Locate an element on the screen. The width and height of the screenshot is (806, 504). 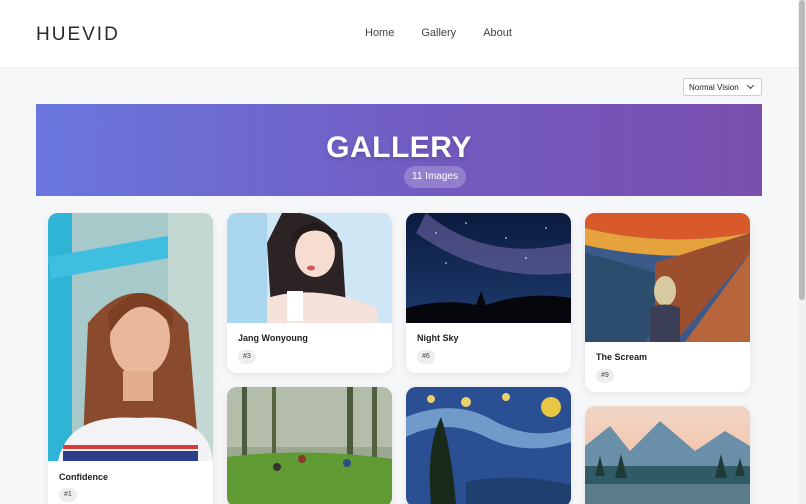
scrollbar-thumb is located at coordinates (802, 150).